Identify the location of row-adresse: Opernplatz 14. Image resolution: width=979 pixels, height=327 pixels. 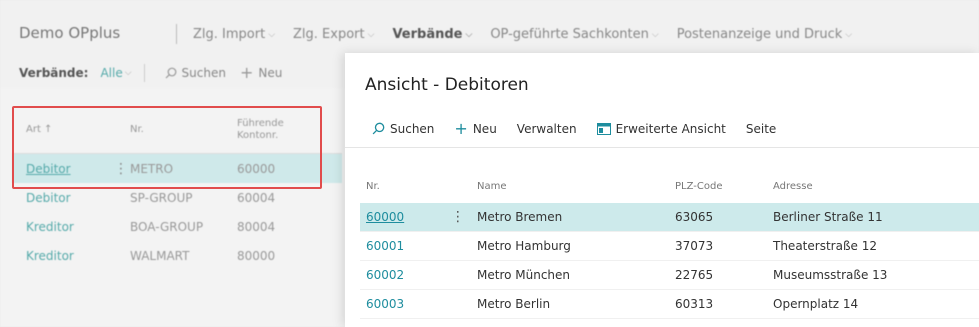
(816, 304).